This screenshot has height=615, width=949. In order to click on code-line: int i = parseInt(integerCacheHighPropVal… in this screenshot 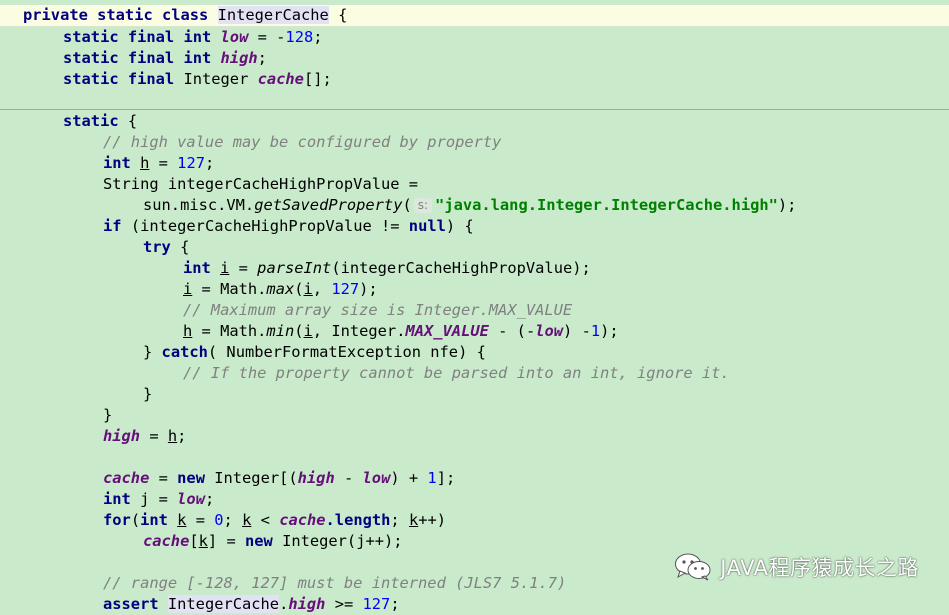, I will do `click(474, 268)`.